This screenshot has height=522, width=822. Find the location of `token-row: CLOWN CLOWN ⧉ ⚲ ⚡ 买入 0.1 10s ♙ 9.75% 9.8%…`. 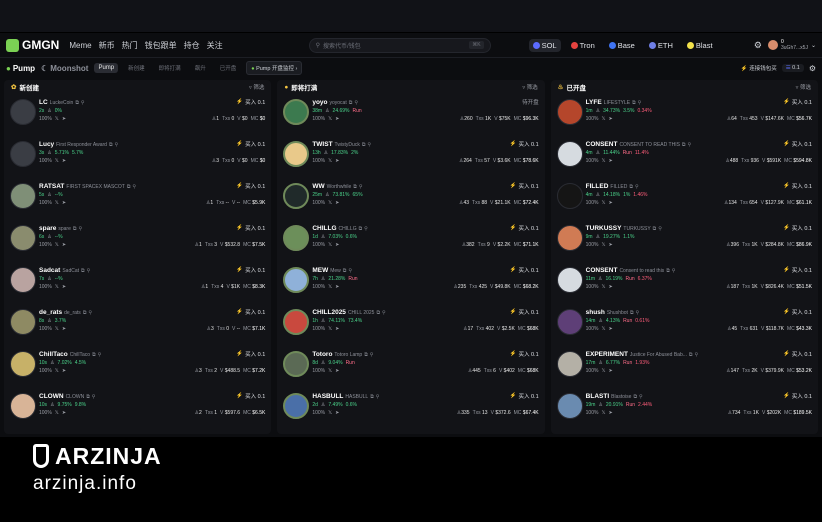

token-row: CLOWN CLOWN ⧉ ⚲ ⚡ 买入 0.1 10s ♙ 9.75% 9.8%… is located at coordinates (137, 409).